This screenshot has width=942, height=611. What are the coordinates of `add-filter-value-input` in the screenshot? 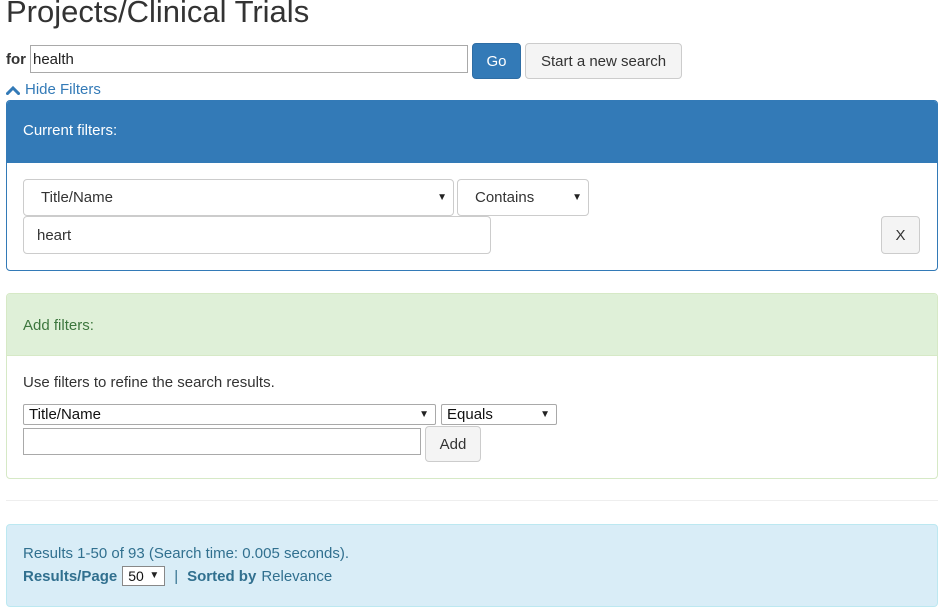 It's located at (222, 441).